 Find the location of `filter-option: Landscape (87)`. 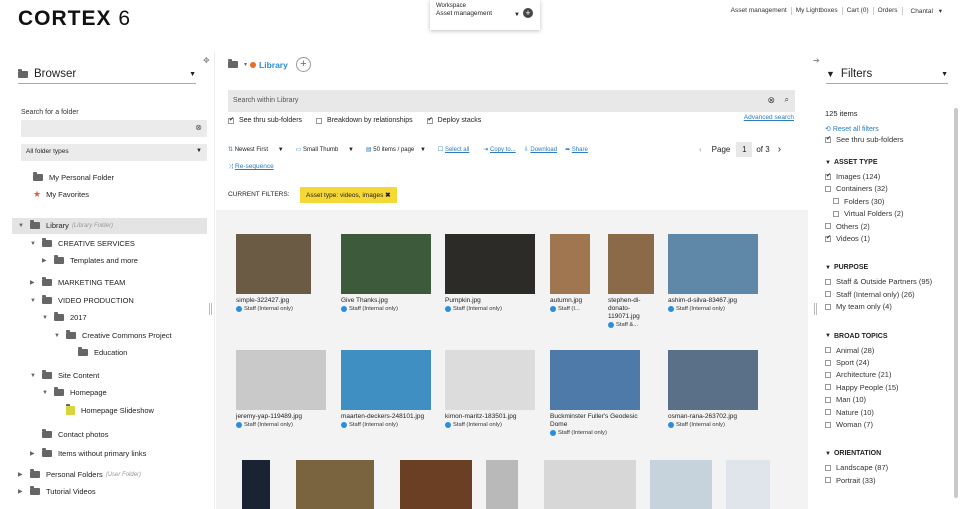

filter-option: Landscape (87) is located at coordinates (856, 467).